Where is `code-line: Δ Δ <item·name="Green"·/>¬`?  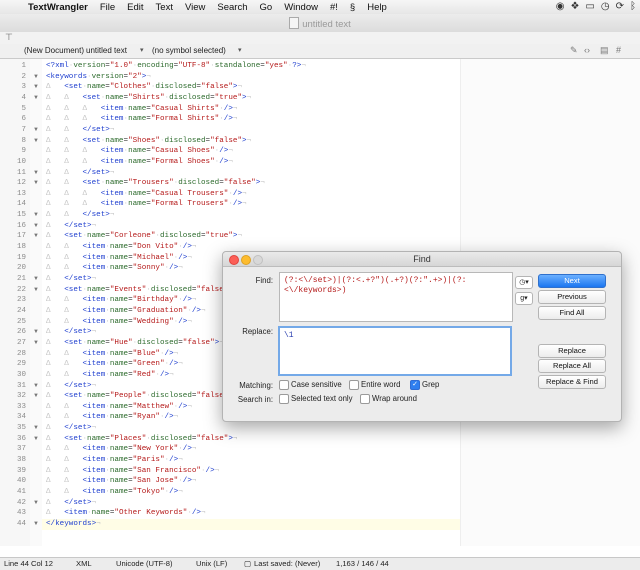
code-line: Δ Δ <item·name="Green"·/>¬ is located at coordinates (114, 364).